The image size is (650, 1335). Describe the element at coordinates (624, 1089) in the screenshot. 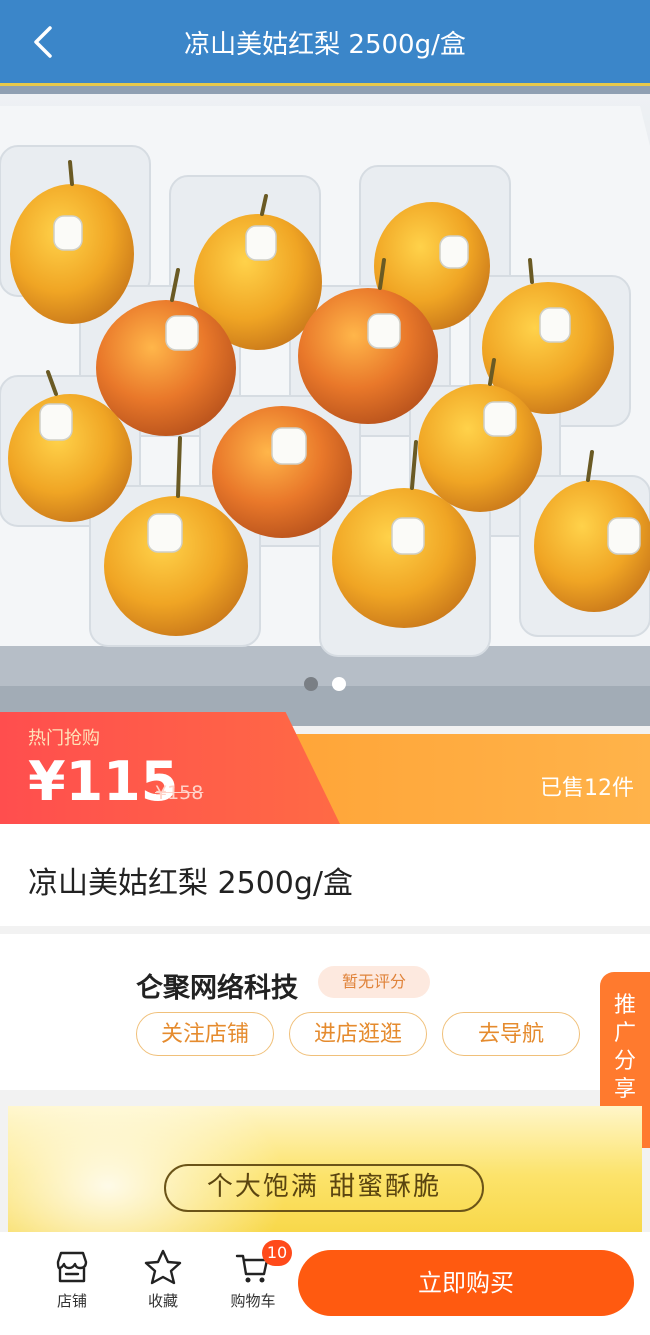

I see `promote-char-4: 享` at that location.